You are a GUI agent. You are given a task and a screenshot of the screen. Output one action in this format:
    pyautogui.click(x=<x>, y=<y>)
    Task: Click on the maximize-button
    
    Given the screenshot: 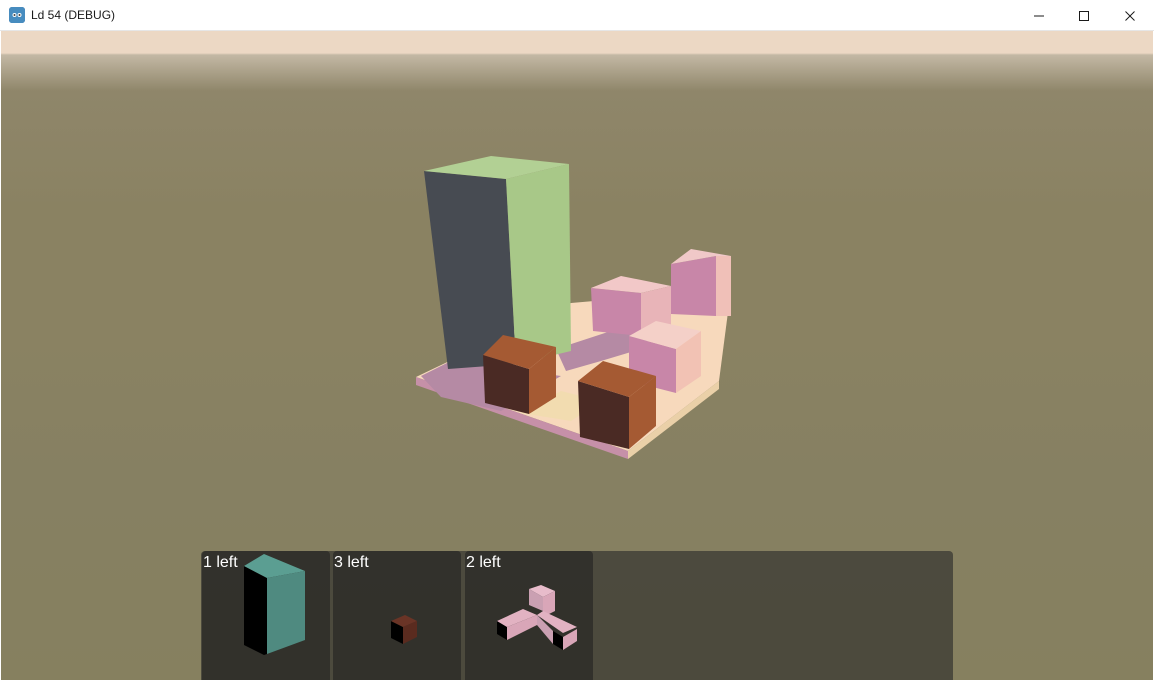 What is the action you would take?
    pyautogui.click(x=1084, y=15)
    